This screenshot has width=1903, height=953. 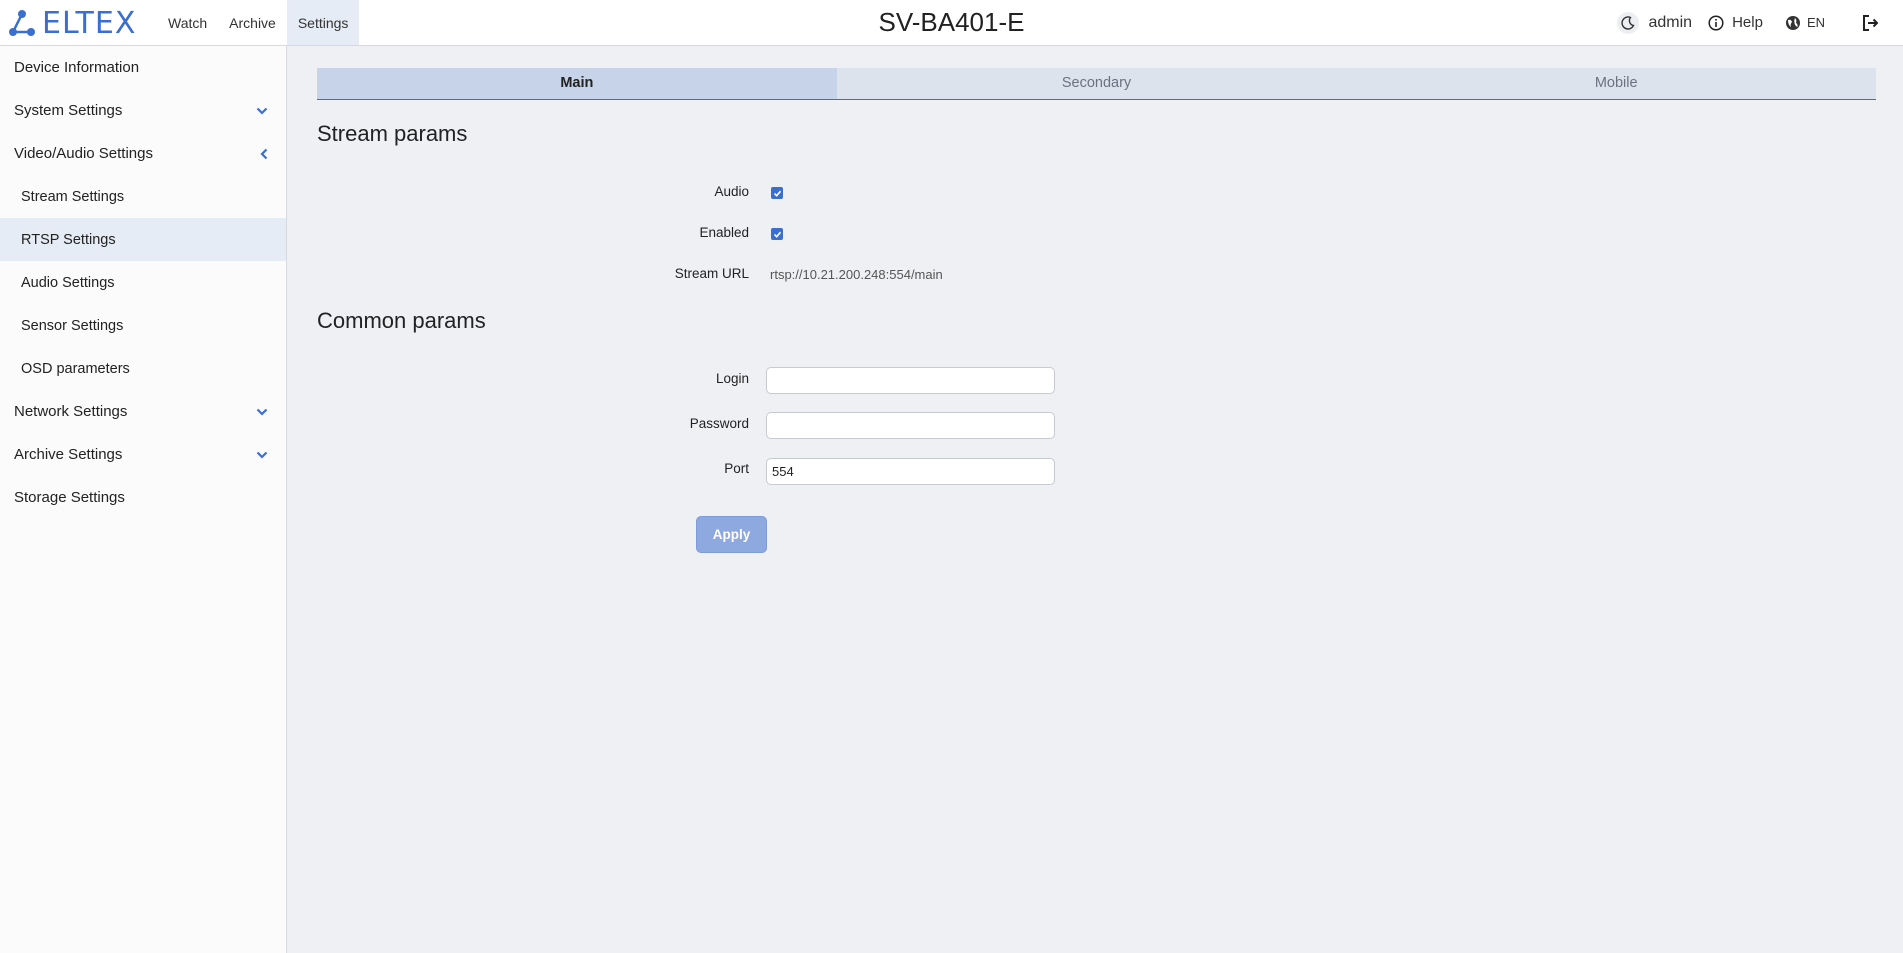 I want to click on help-link: Help, so click(x=1735, y=22).